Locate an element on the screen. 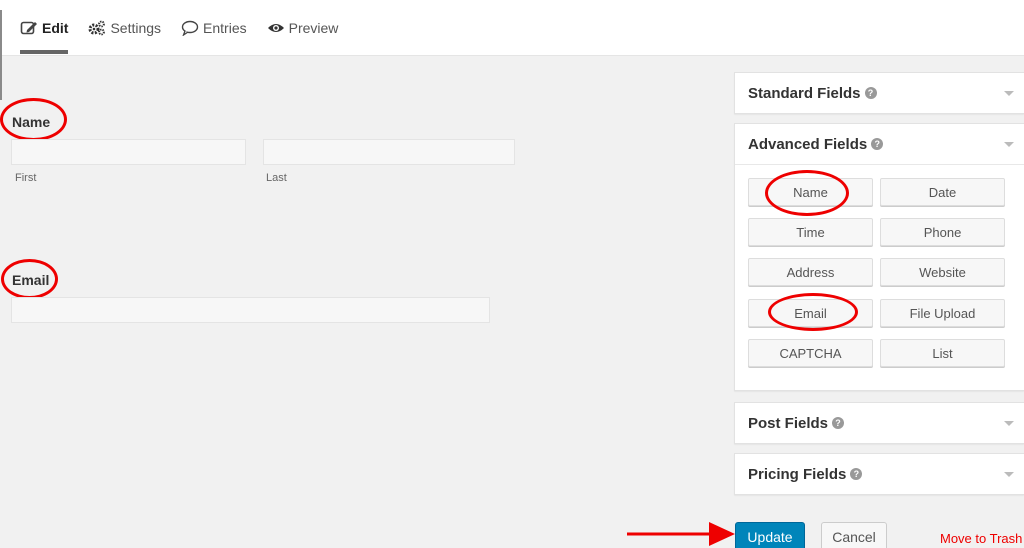  add-name-field-button: Name is located at coordinates (810, 192).